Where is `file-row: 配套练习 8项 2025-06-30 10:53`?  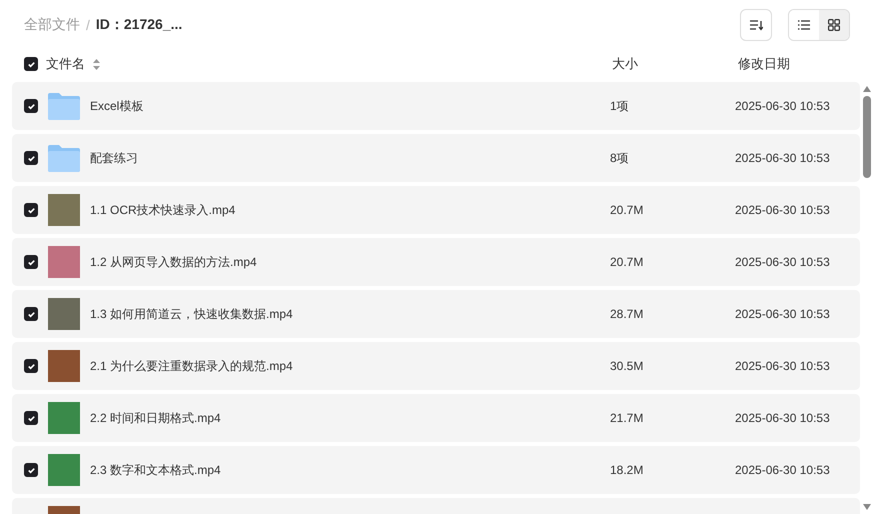 file-row: 配套练习 8项 2025-06-30 10:53 is located at coordinates (436, 158).